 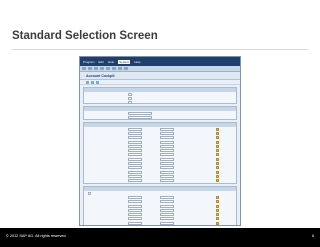 What do you see at coordinates (96, 68) in the screenshot?
I see `back-icon` at bounding box center [96, 68].